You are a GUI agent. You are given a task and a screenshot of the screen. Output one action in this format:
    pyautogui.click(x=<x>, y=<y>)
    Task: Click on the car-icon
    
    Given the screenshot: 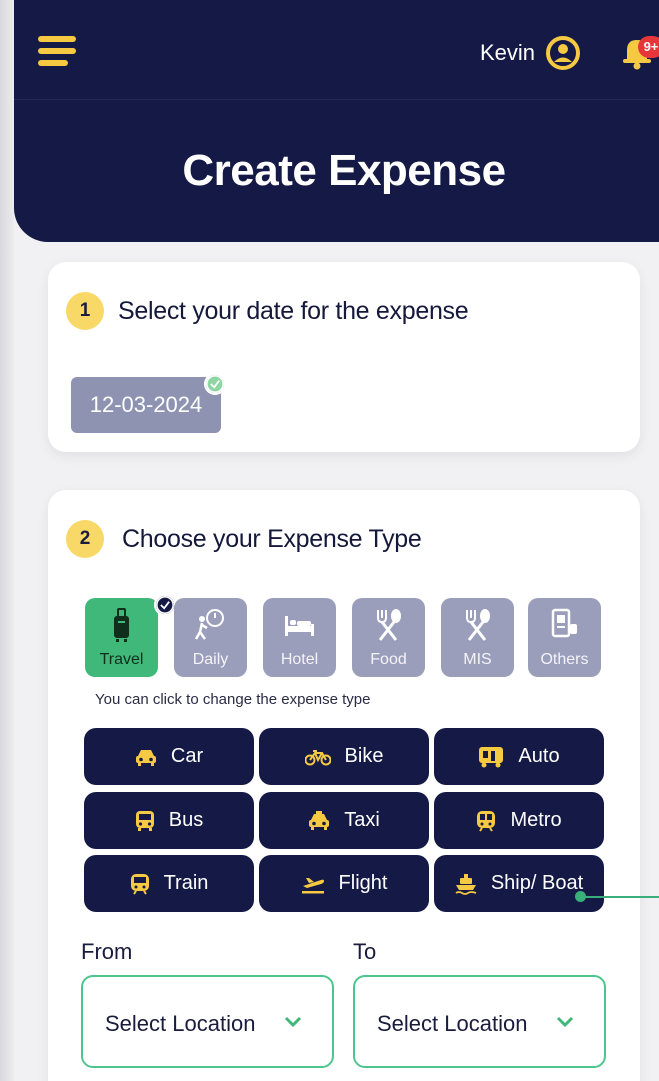 What is the action you would take?
    pyautogui.click(x=145, y=757)
    